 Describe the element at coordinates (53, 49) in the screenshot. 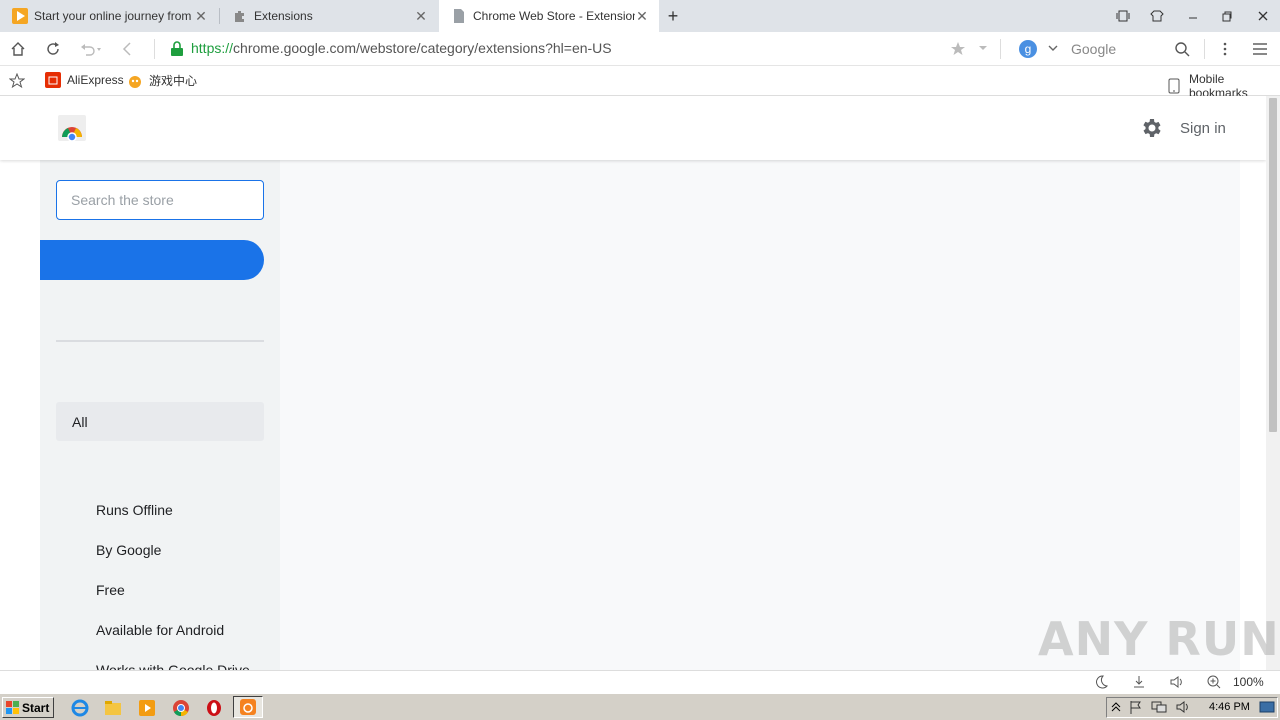

I see `reload-icon` at that location.